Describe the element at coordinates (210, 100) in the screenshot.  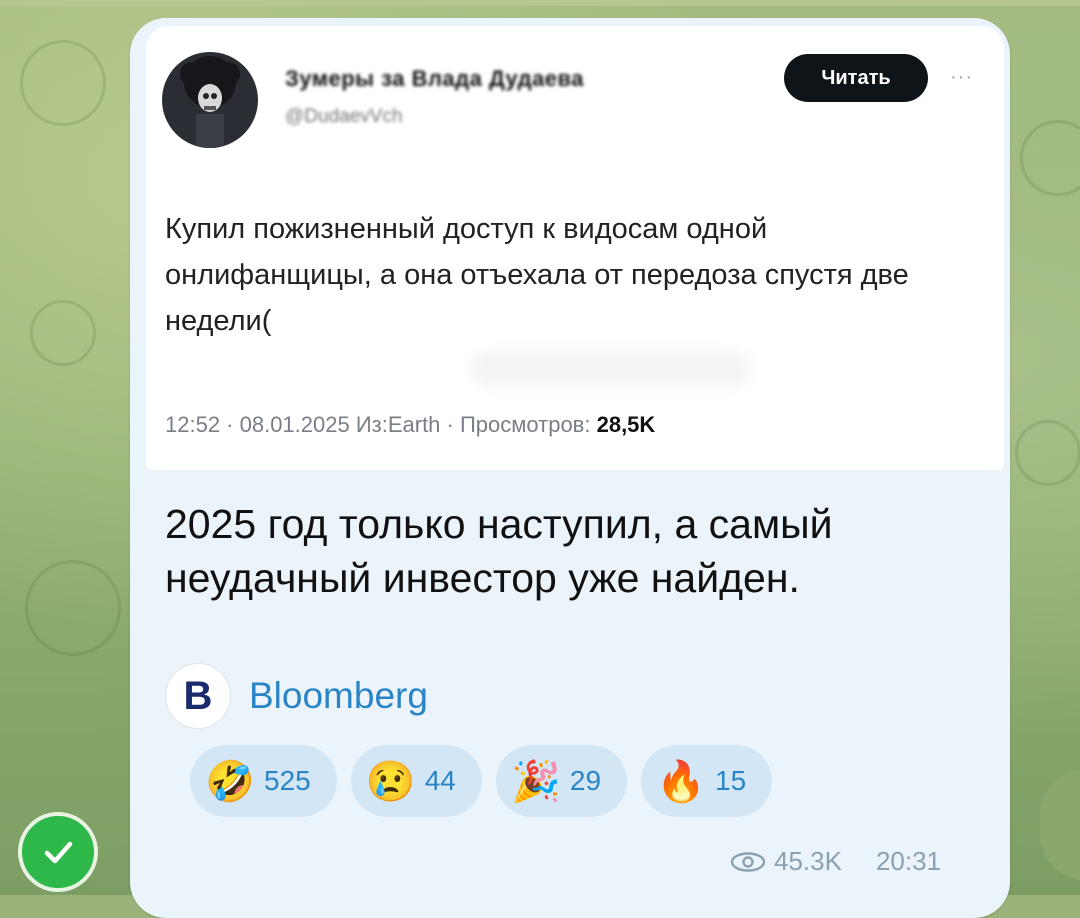
I see `tweet-avatar` at that location.